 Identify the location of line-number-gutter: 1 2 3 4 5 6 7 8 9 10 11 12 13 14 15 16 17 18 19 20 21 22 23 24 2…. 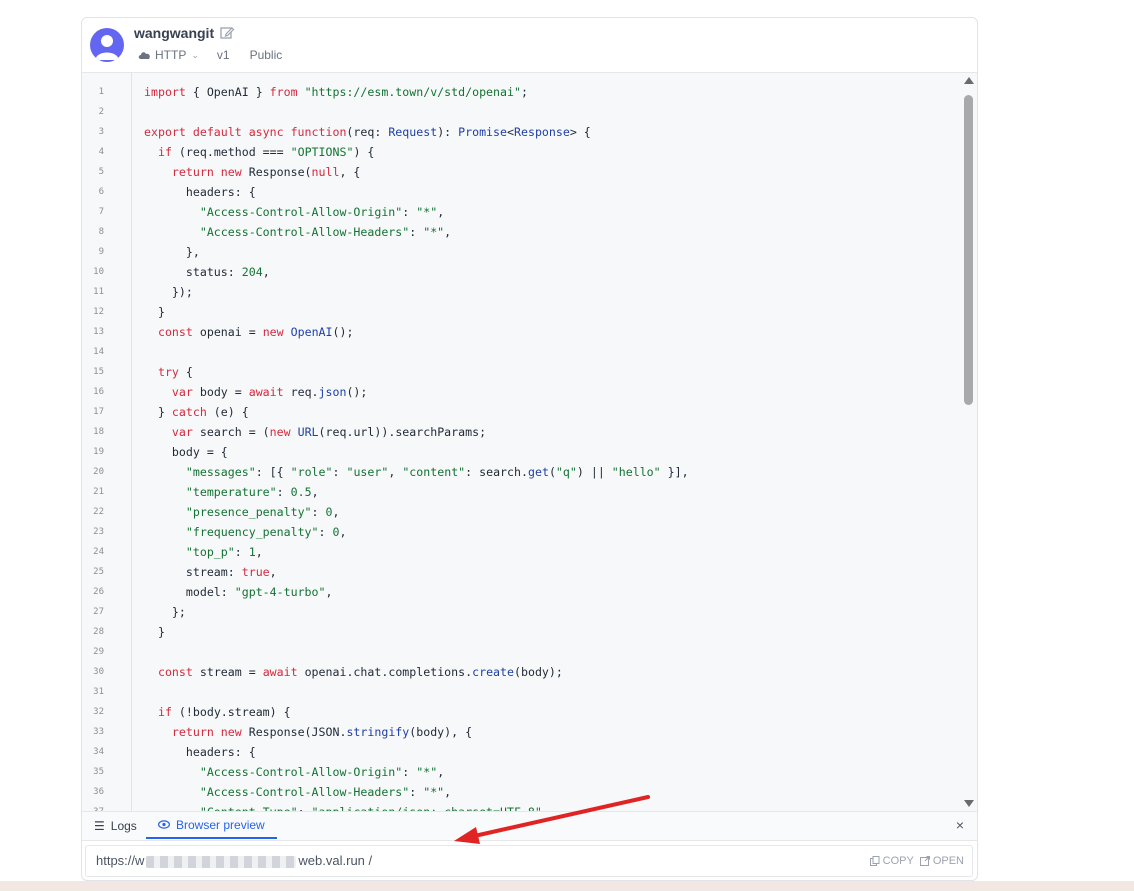
(107, 442).